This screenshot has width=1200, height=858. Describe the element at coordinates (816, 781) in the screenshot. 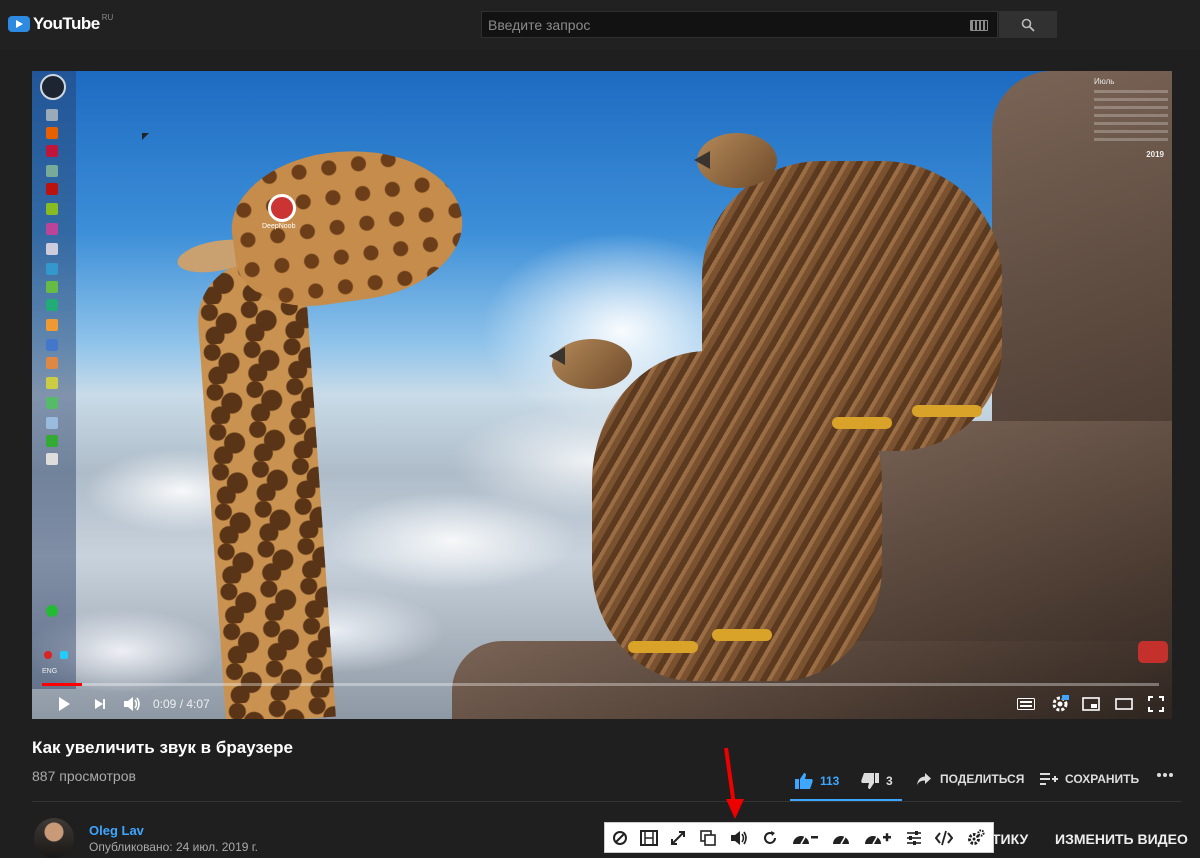

I see `like-button: 113` at that location.